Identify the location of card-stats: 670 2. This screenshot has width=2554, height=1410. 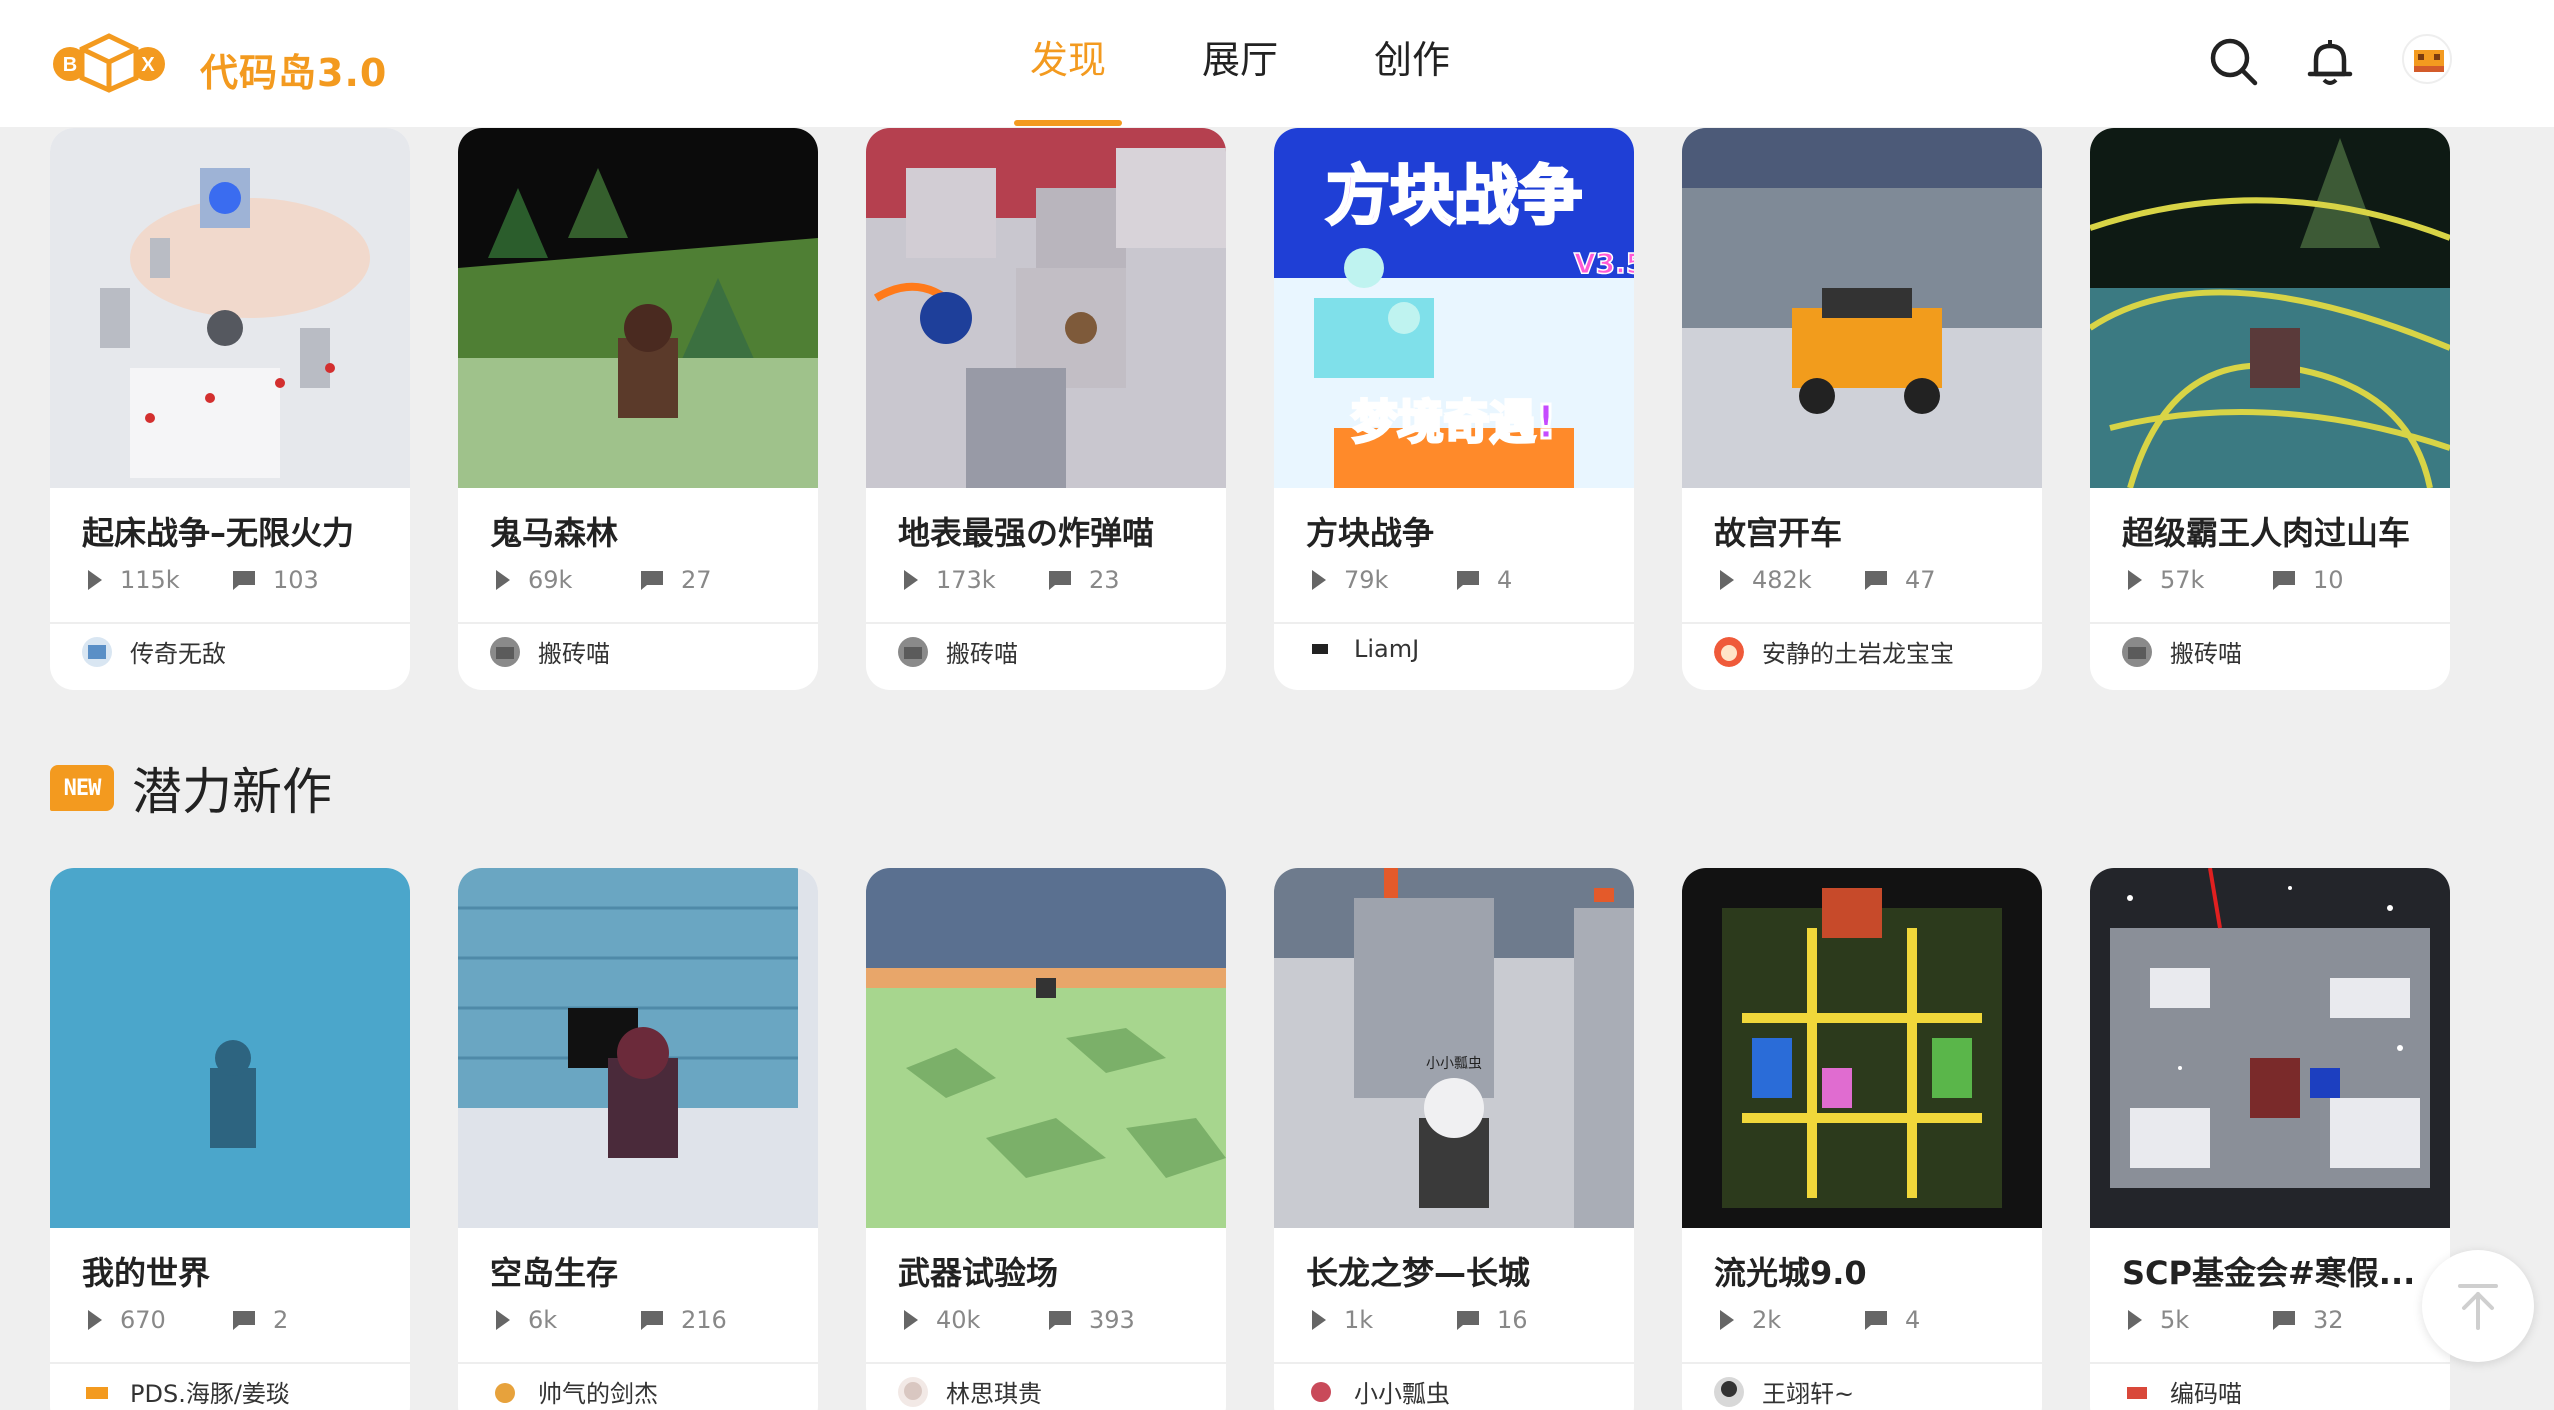
(231, 1320).